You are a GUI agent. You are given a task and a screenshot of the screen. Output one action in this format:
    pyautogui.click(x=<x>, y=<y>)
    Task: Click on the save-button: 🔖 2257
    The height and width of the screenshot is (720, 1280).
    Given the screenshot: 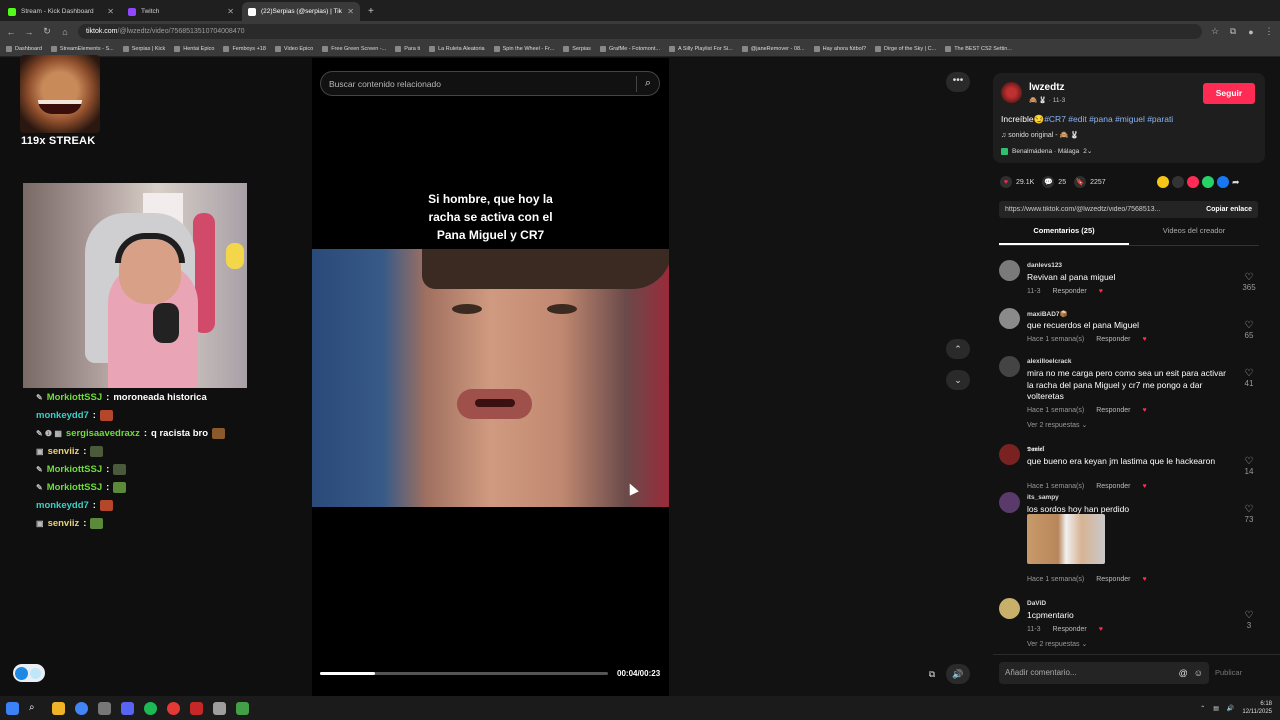 What is the action you would take?
    pyautogui.click(x=1090, y=182)
    